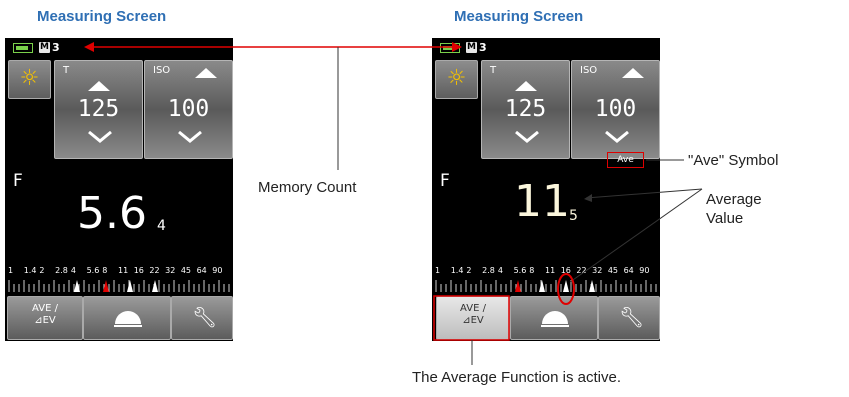 This screenshot has height=397, width=849. I want to click on memory-count-callout: Memory Count, so click(307, 187).